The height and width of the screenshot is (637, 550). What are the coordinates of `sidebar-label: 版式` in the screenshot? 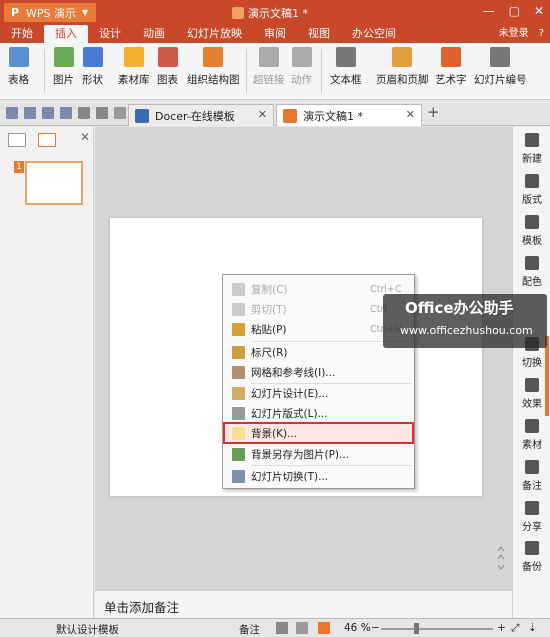 It's located at (532, 200).